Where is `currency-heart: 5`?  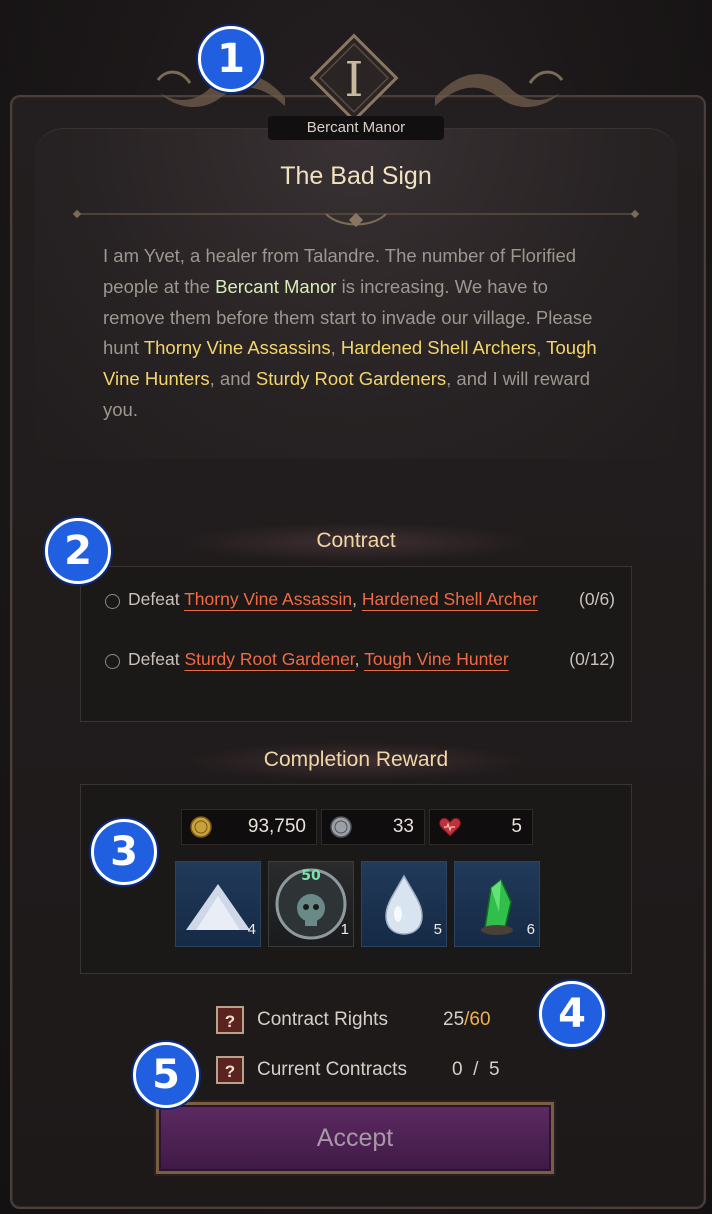 currency-heart: 5 is located at coordinates (481, 827).